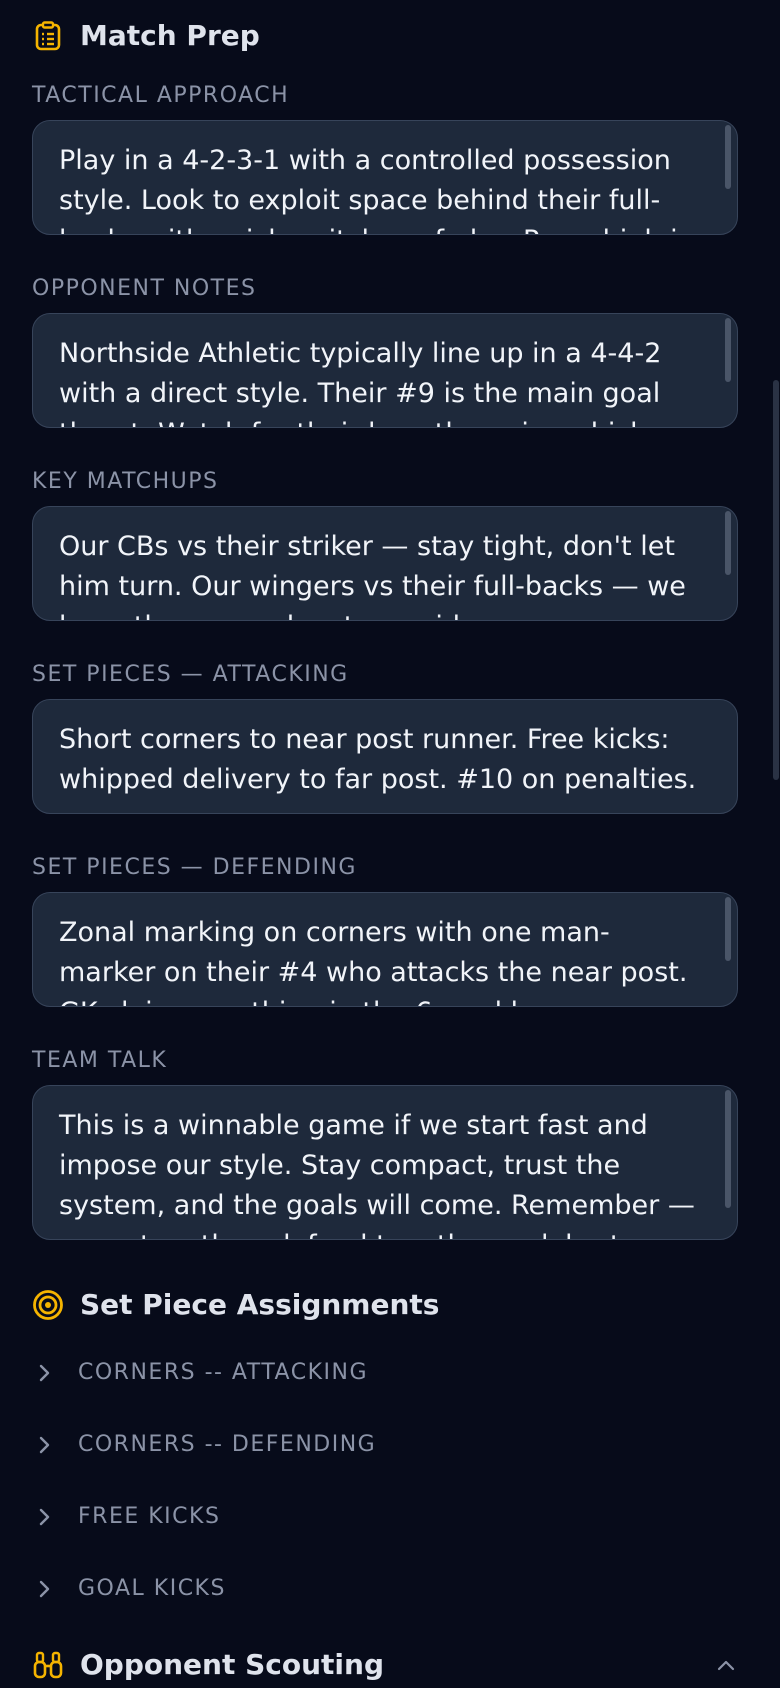 The height and width of the screenshot is (1688, 780). Describe the element at coordinates (223, 1372) in the screenshot. I see `accordion-label: CORNERS -- ATTACKING` at that location.